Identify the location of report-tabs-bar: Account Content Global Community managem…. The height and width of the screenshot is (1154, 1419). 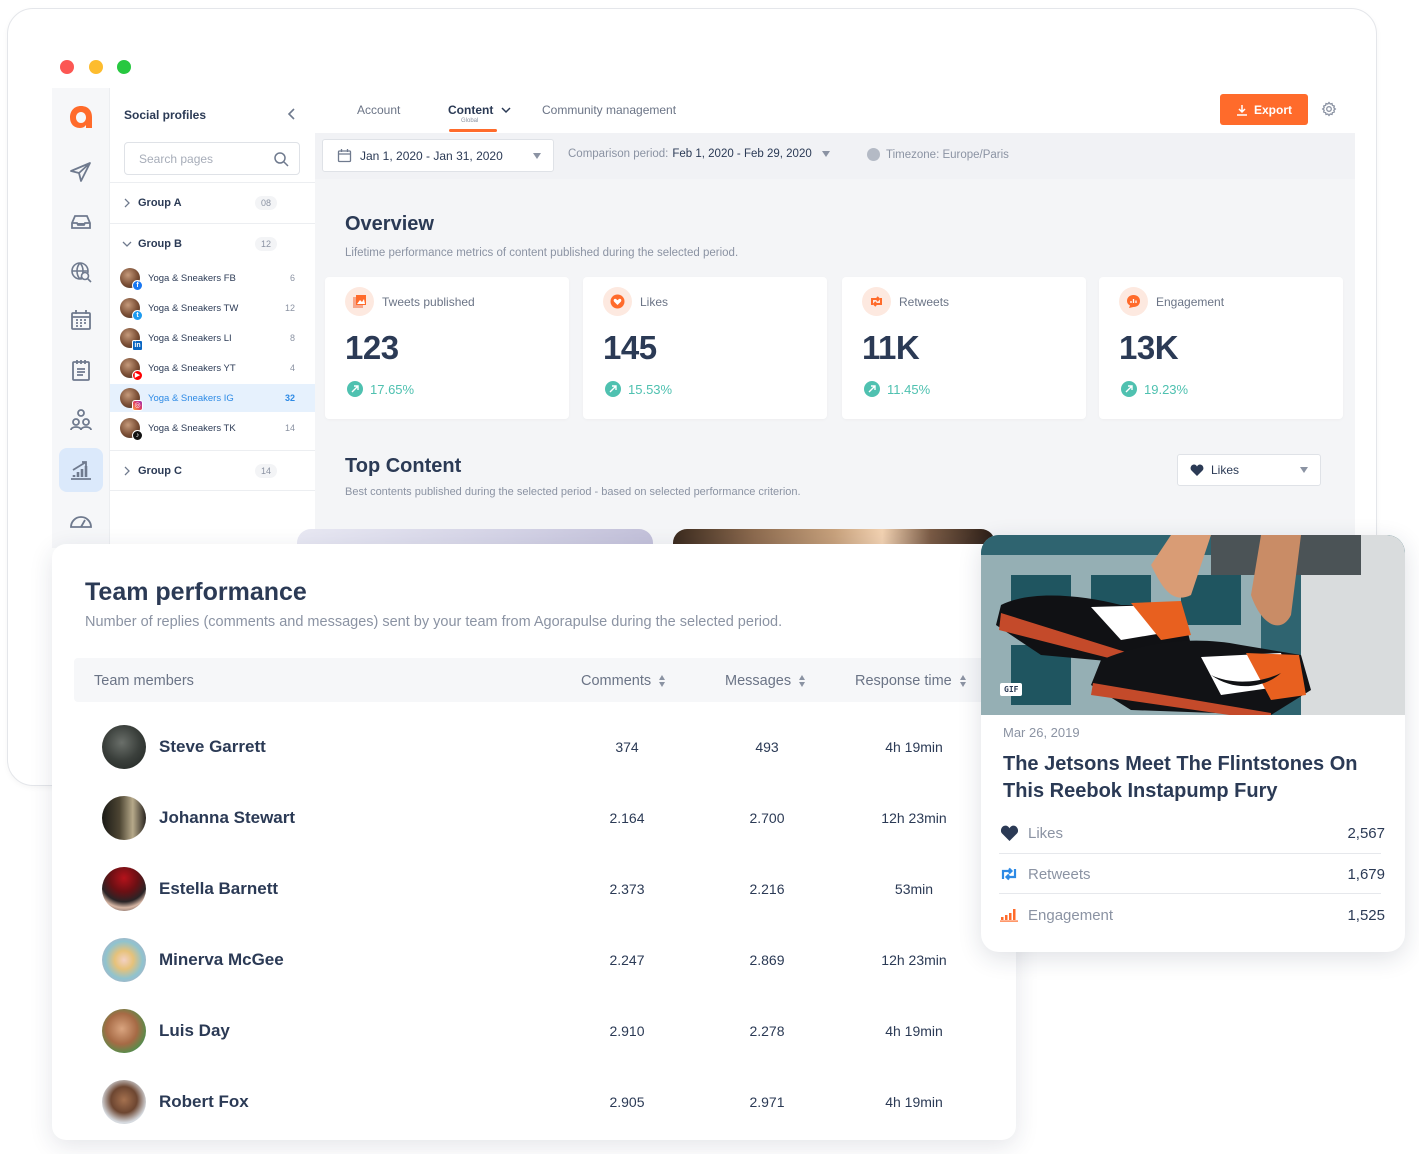
(835, 110).